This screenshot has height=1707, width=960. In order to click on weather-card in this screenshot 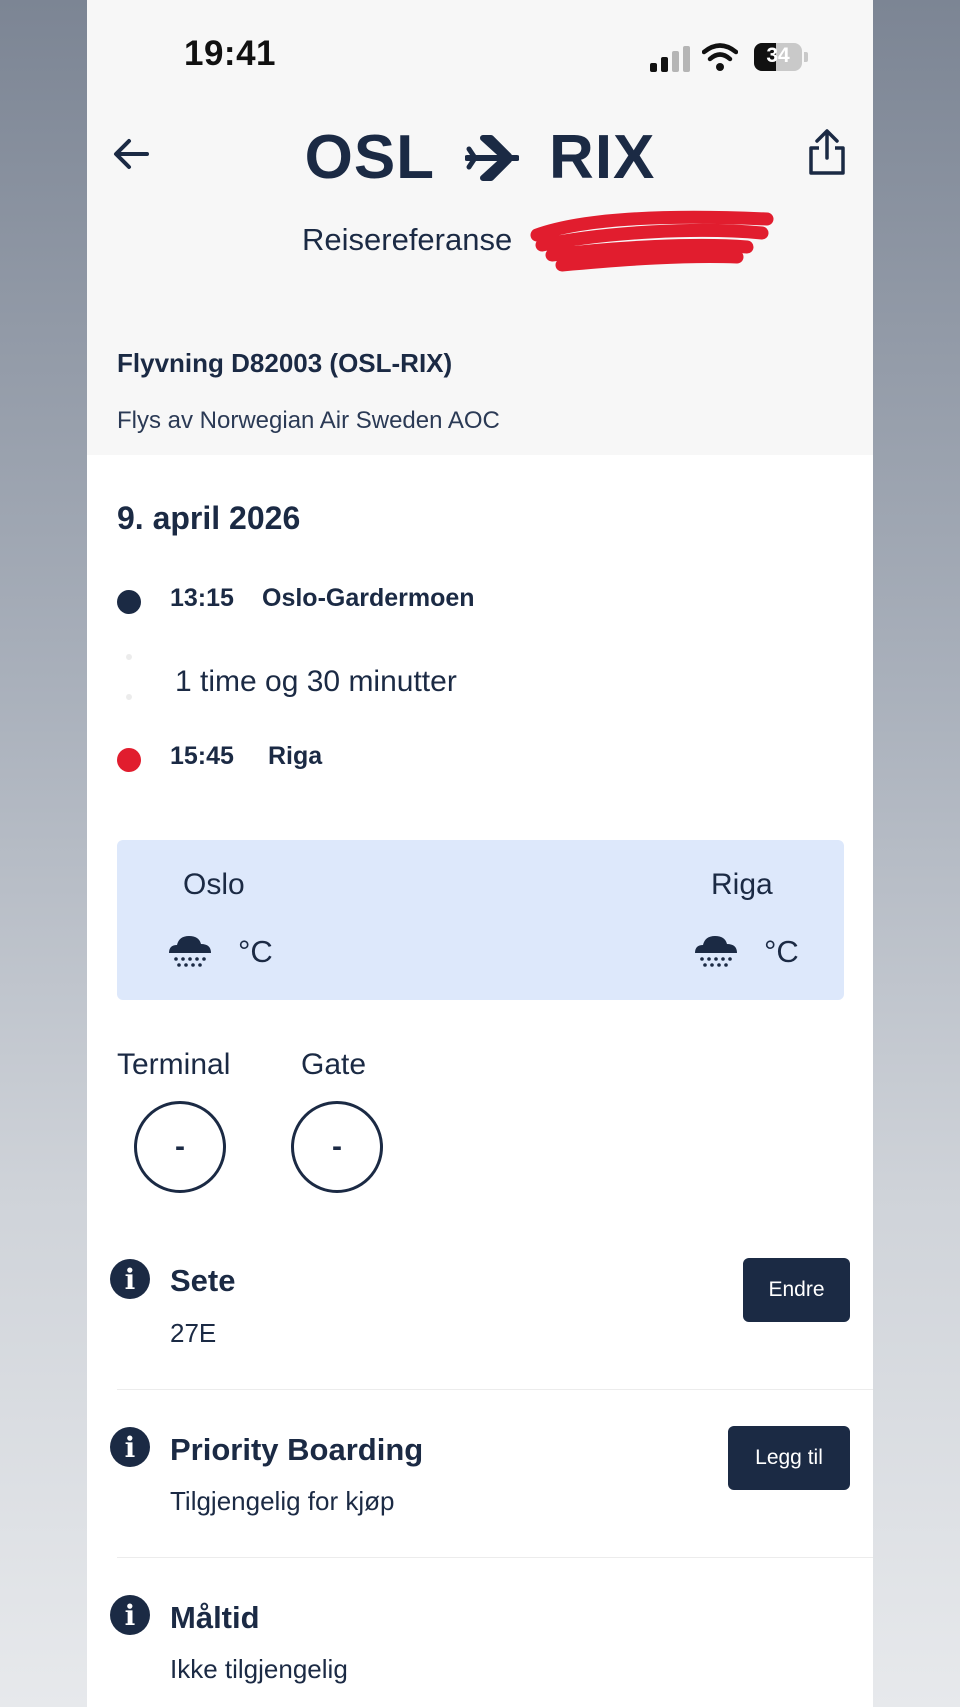, I will do `click(480, 920)`.